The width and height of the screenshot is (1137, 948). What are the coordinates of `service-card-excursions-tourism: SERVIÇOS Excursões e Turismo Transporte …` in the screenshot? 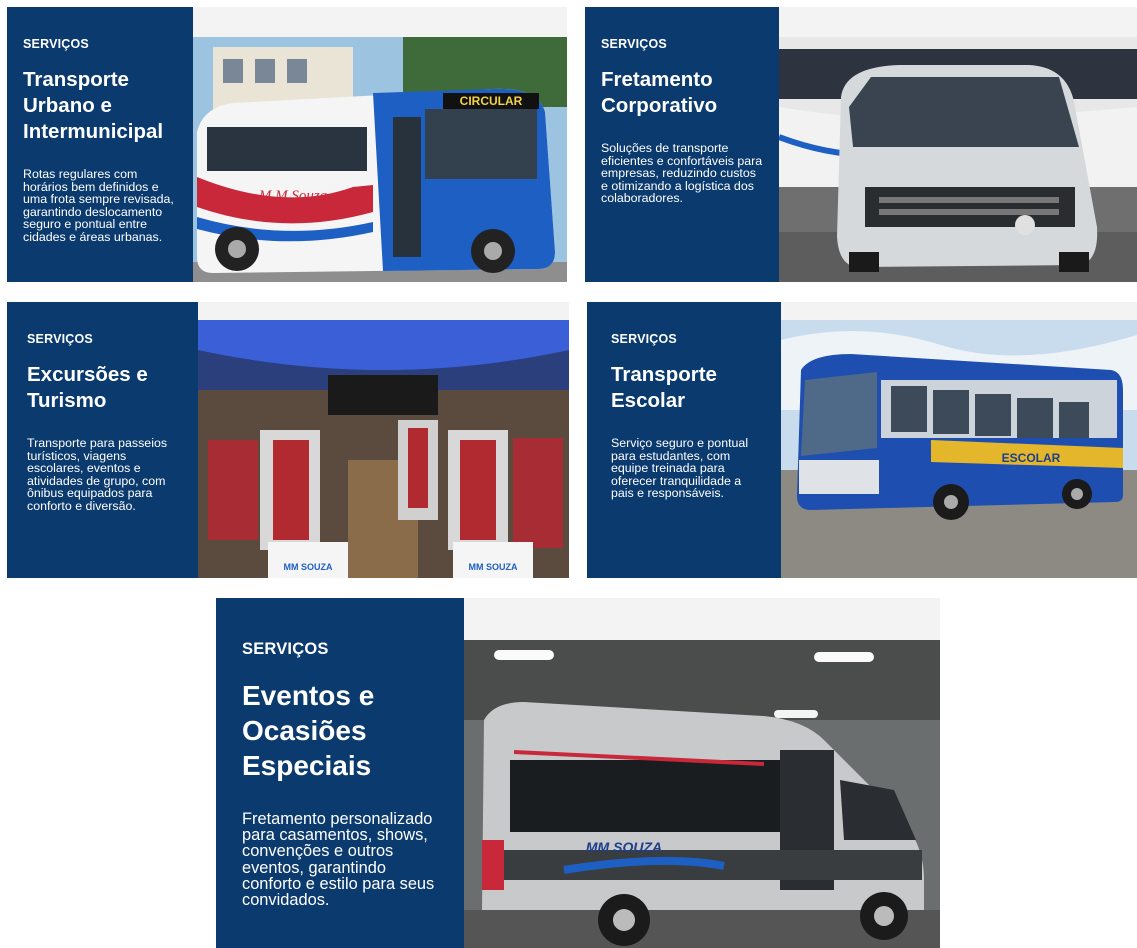 It's located at (288, 440).